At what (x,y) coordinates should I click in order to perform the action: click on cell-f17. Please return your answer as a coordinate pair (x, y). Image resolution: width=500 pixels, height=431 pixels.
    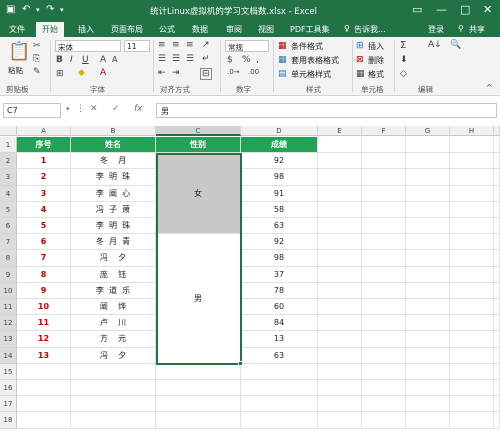
    Looking at the image, I should click on (384, 404).